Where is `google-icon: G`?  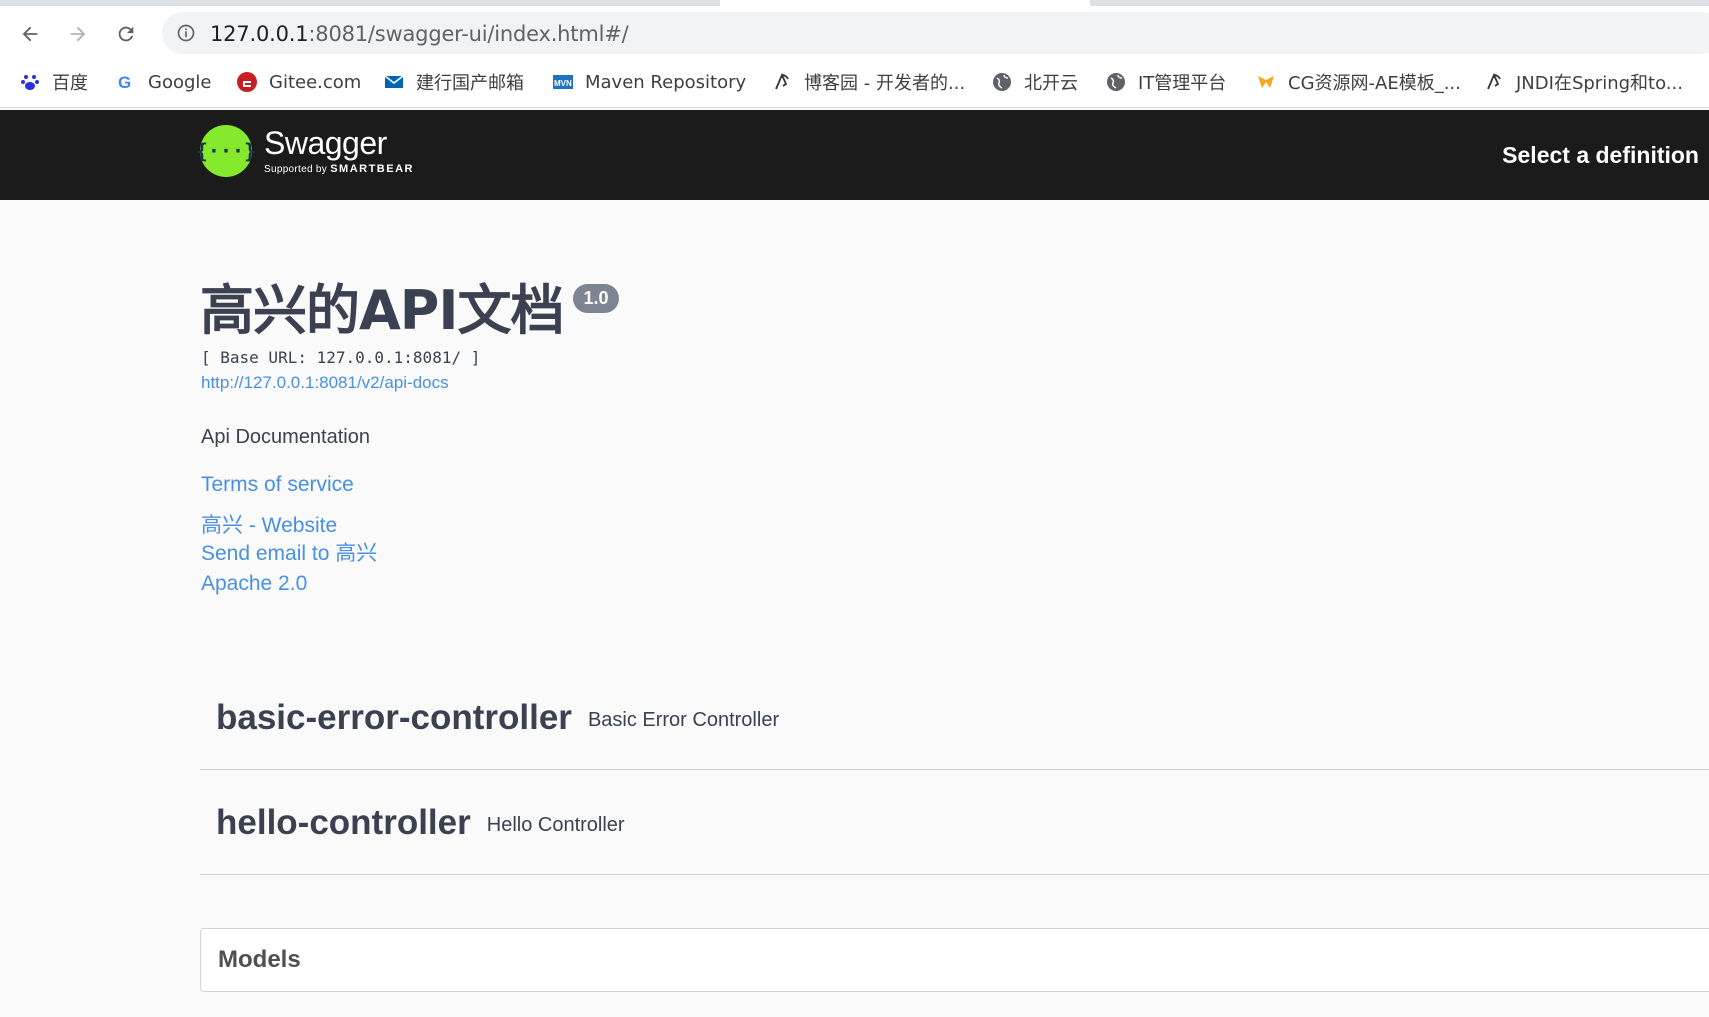 google-icon: G is located at coordinates (126, 82).